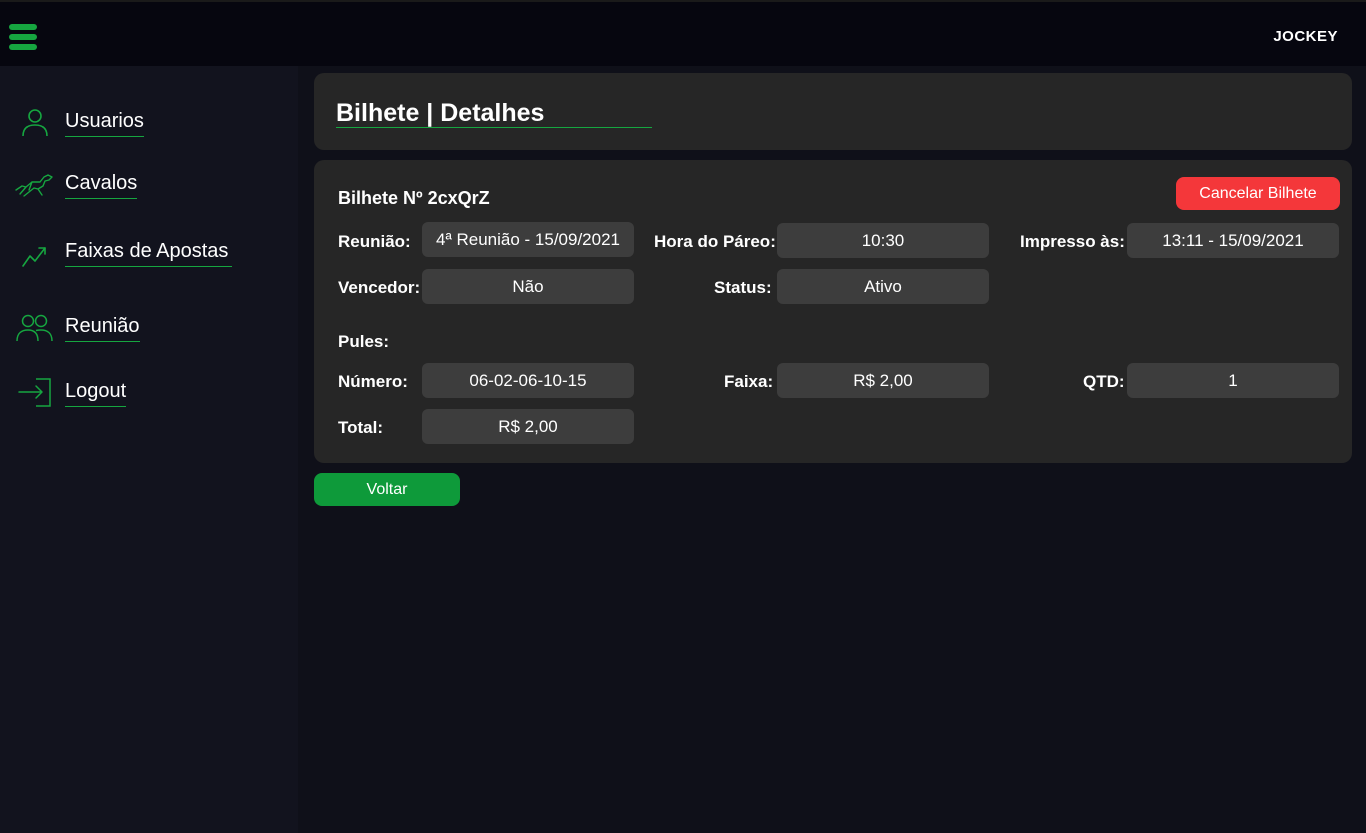  What do you see at coordinates (34, 252) in the screenshot?
I see `trending-up-icon` at bounding box center [34, 252].